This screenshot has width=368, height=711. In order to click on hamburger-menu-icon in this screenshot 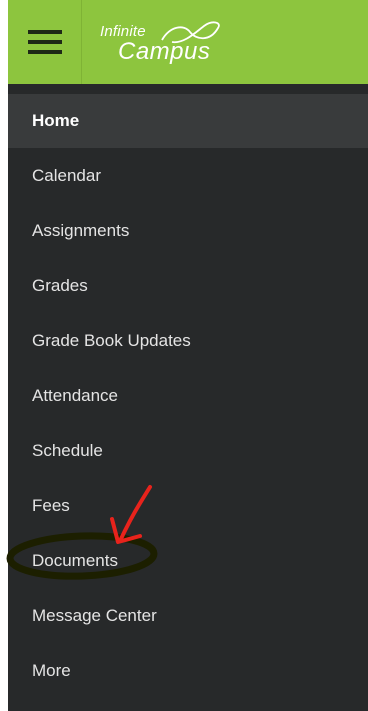, I will do `click(45, 42)`.